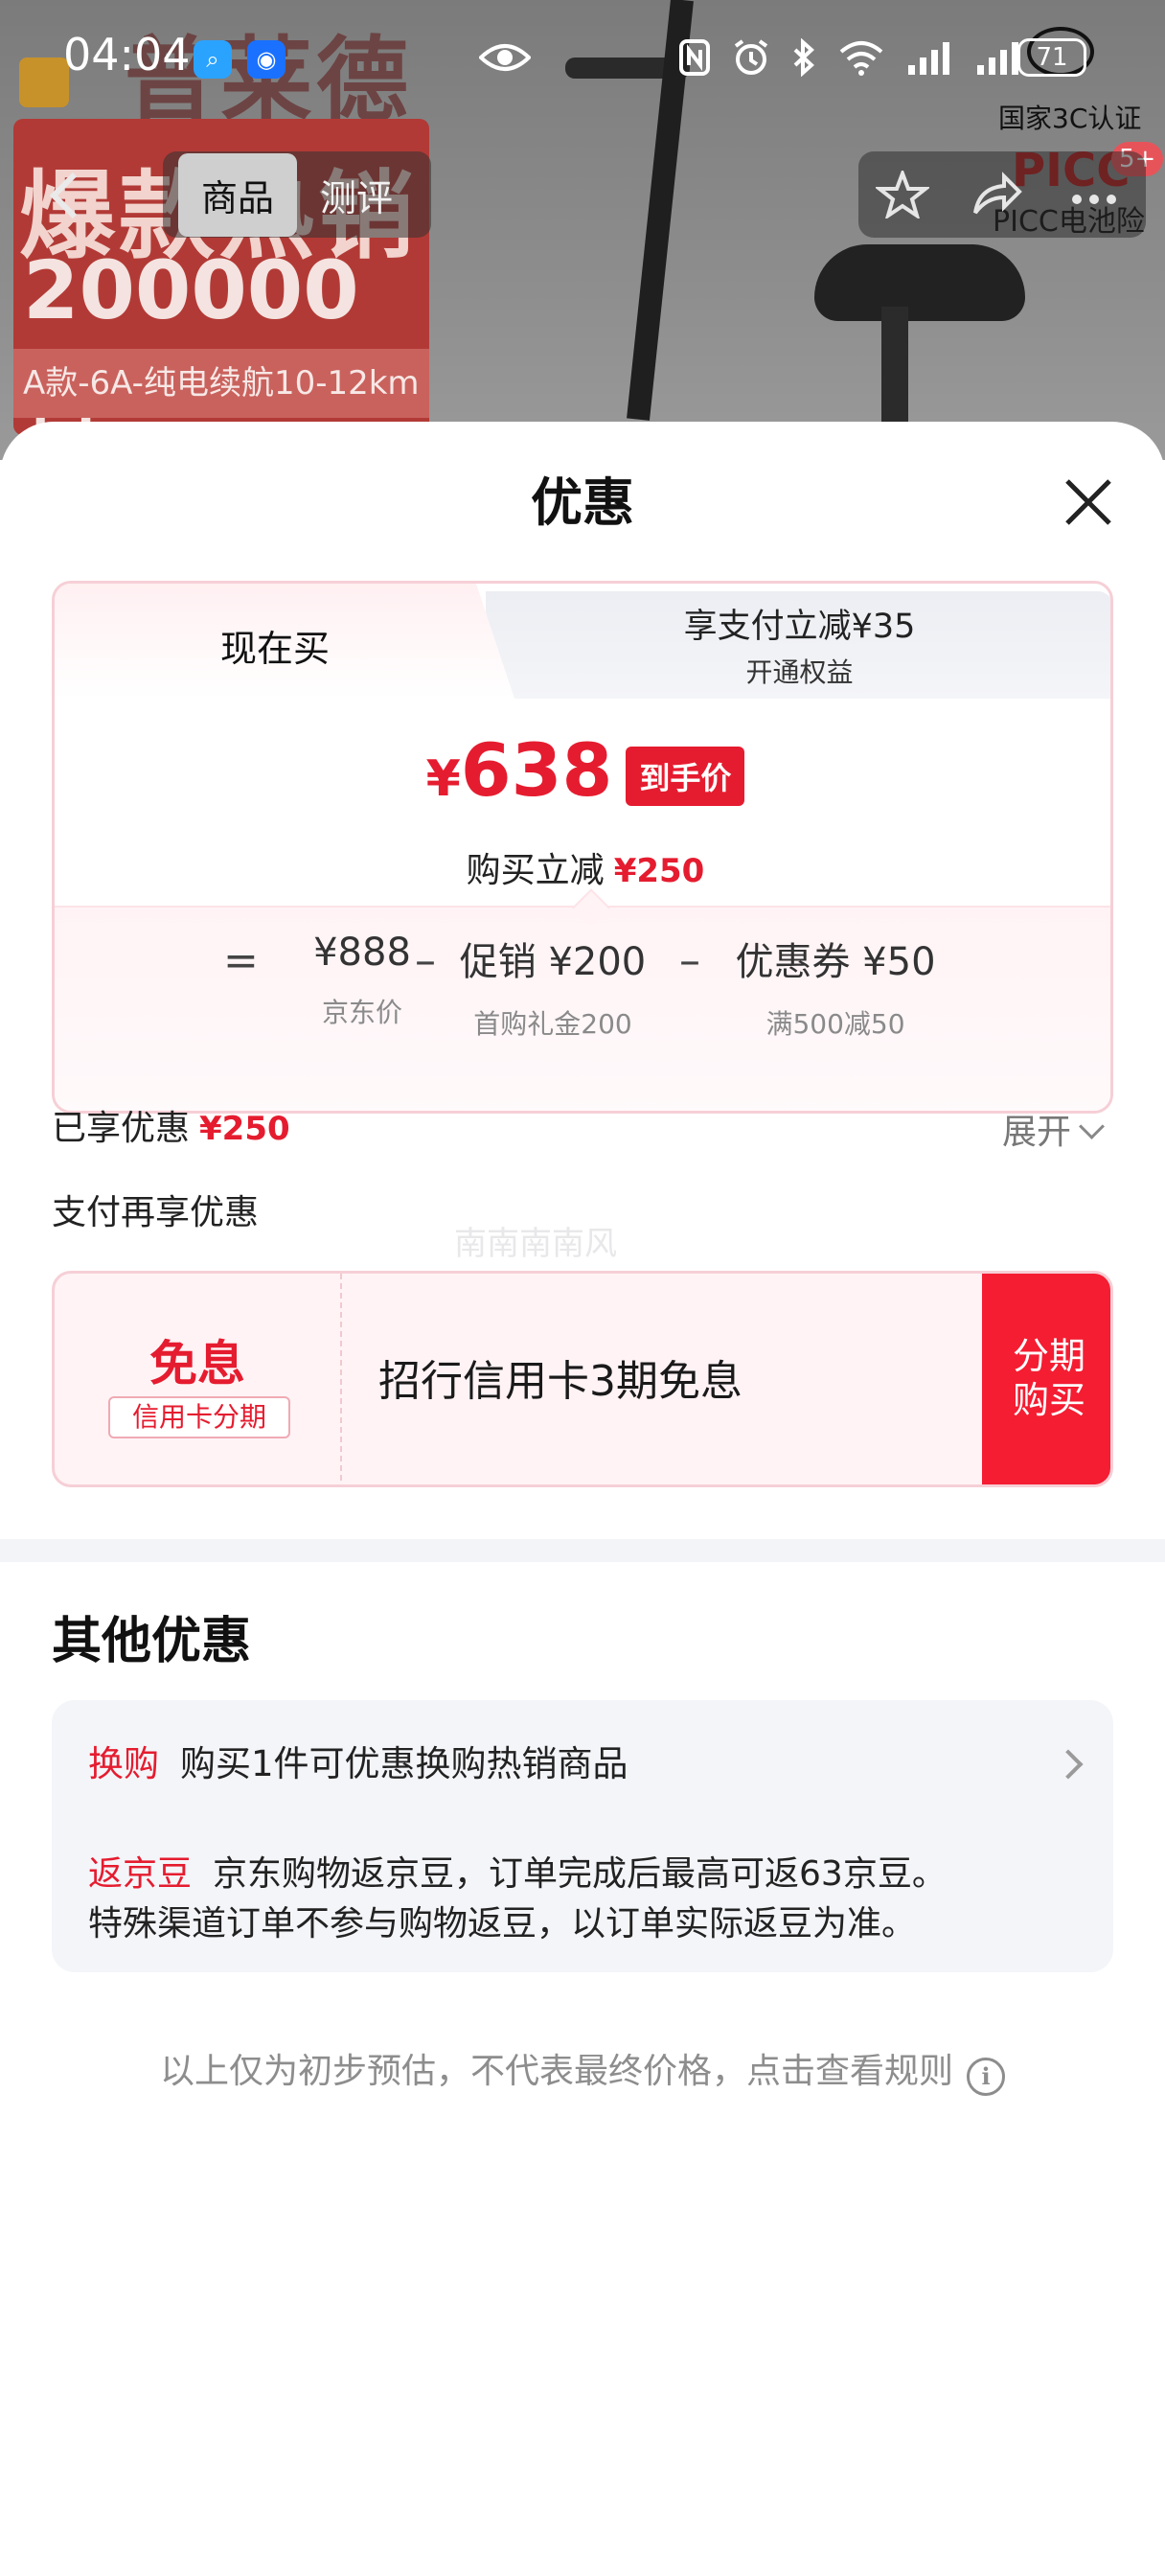 This screenshot has width=1165, height=2576. What do you see at coordinates (659, 871) in the screenshot?
I see `instant-reduce-amount: ¥250` at bounding box center [659, 871].